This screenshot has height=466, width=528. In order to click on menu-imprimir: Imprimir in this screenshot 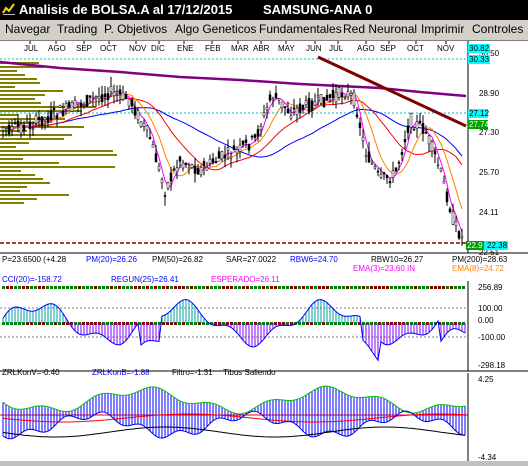, I will do `click(442, 29)`.